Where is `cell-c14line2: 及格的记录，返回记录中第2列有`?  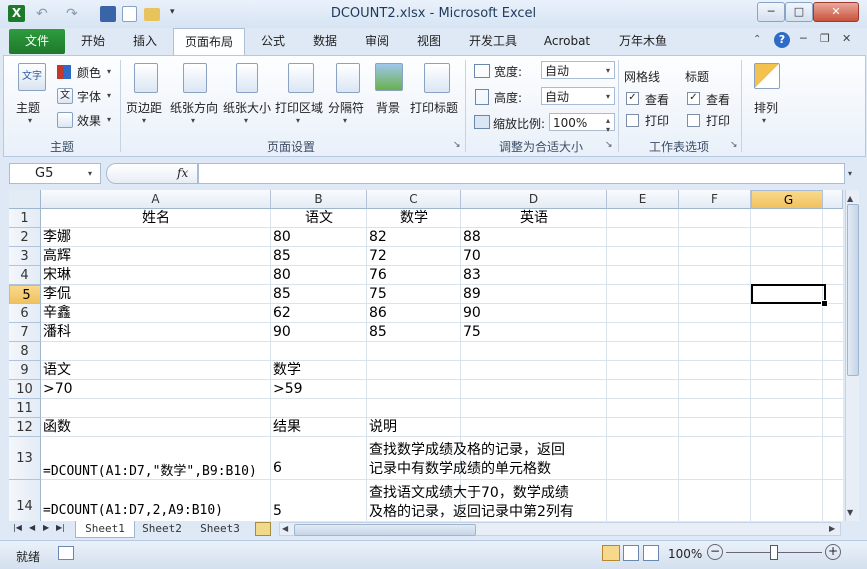
cell-c14line2: 及格的记录，返回记录中第2列有 is located at coordinates (471, 511).